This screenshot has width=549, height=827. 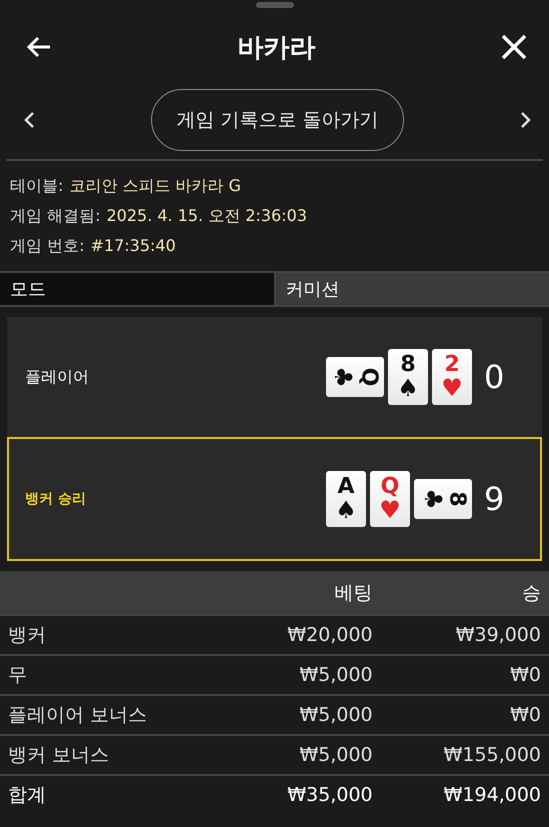 I want to click on back-to-history-button: 게임 기록으로 돌아가기, so click(x=277, y=120).